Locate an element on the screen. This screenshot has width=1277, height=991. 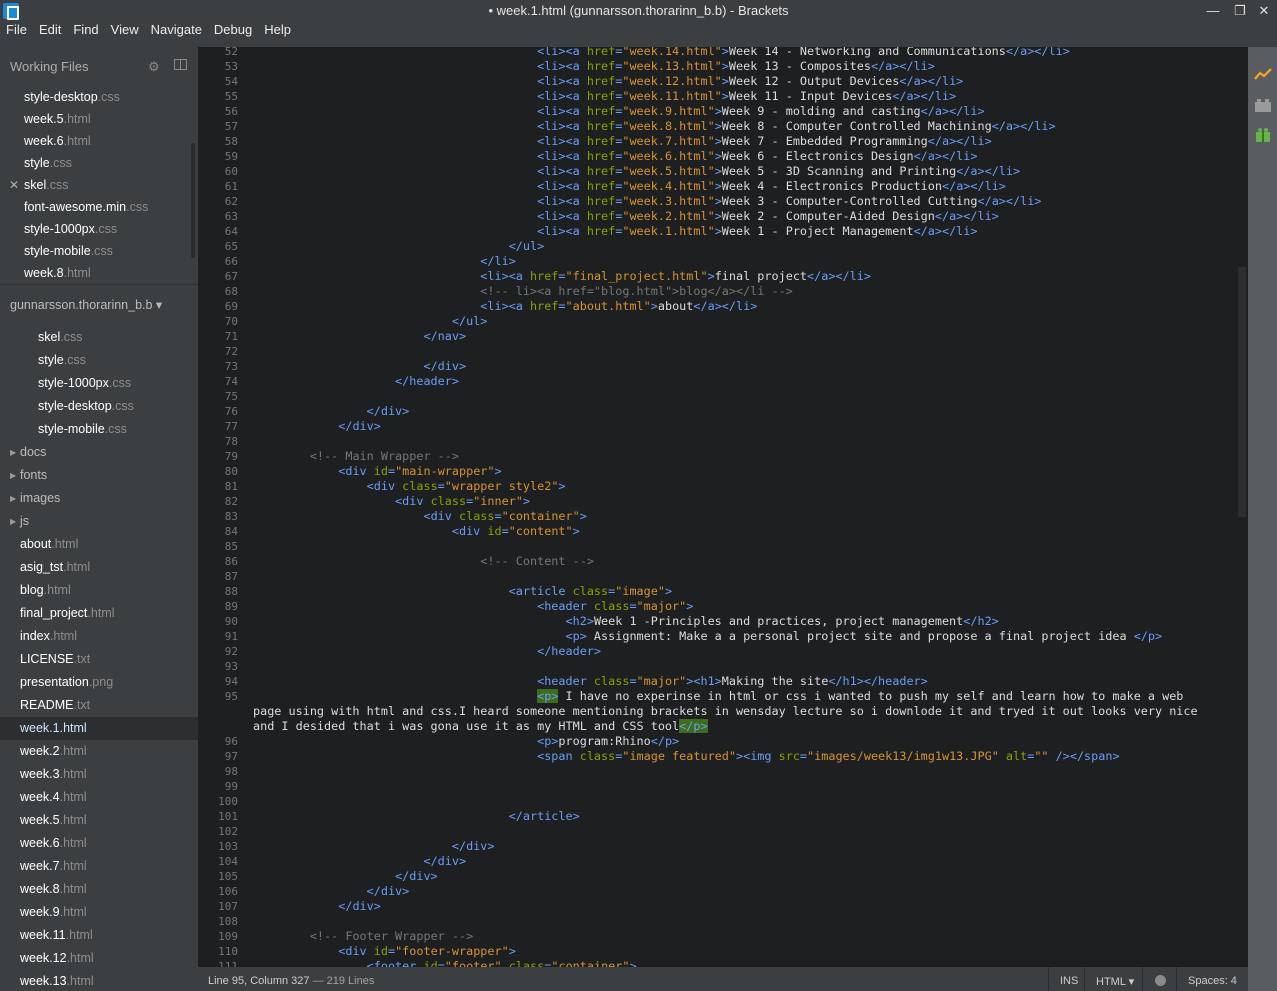
tree-file-item: week.5.html is located at coordinates (99, 820).